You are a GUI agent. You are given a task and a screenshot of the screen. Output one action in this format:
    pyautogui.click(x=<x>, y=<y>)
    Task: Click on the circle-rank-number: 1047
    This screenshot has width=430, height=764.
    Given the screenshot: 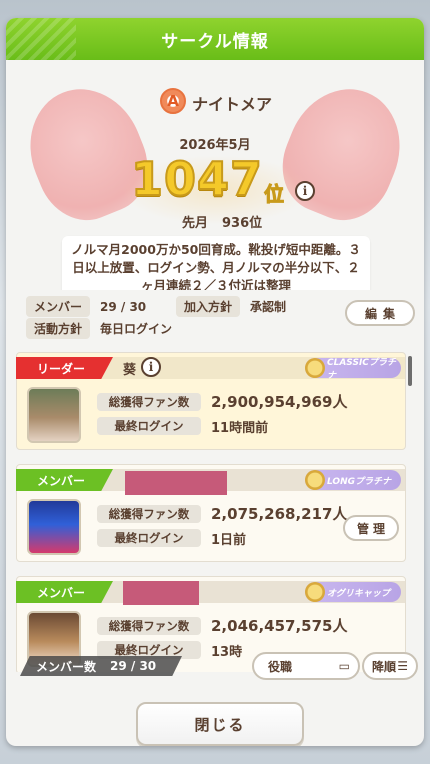 What is the action you would take?
    pyautogui.click(x=197, y=179)
    